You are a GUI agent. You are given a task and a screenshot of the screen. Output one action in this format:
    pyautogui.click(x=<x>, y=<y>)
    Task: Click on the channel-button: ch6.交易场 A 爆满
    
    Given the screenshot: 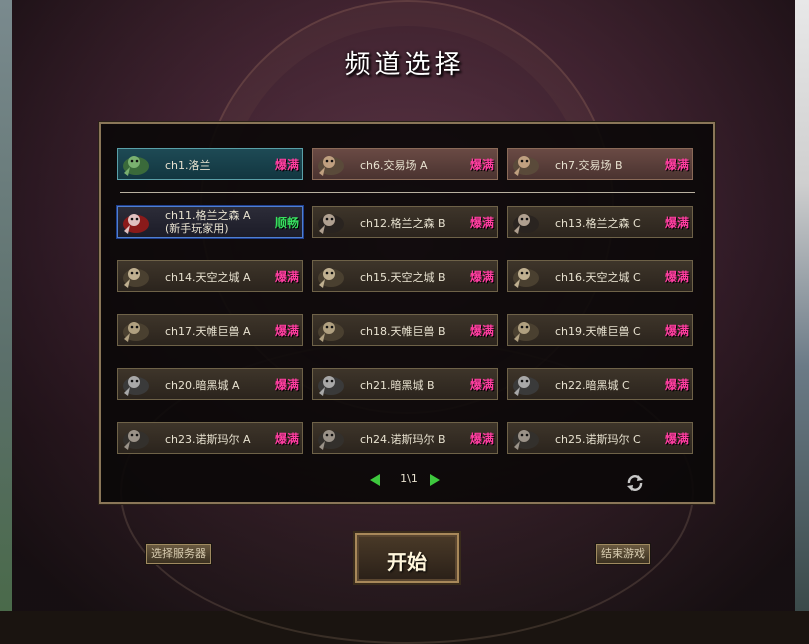 What is the action you would take?
    pyautogui.click(x=405, y=164)
    